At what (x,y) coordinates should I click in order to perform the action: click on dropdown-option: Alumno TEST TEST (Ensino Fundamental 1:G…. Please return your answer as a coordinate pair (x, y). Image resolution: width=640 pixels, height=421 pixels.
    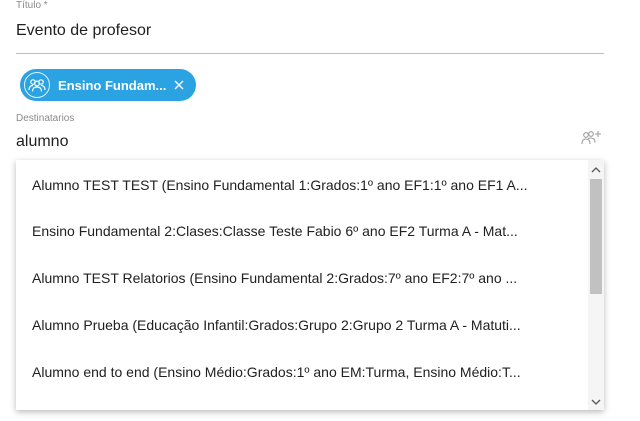
    Looking at the image, I should click on (302, 185).